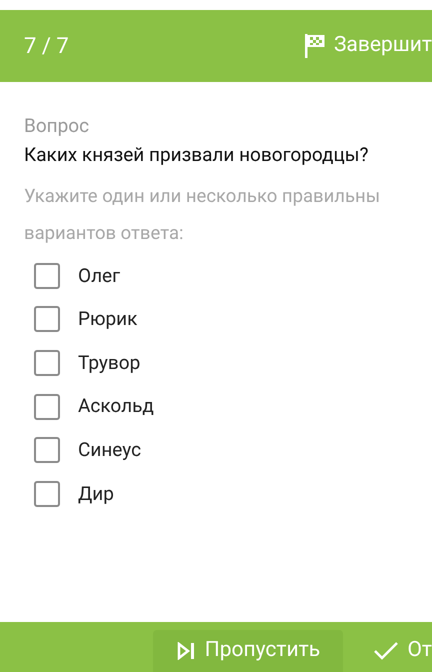 The height and width of the screenshot is (672, 432). What do you see at coordinates (96, 494) in the screenshot?
I see `answer-option: Дир` at bounding box center [96, 494].